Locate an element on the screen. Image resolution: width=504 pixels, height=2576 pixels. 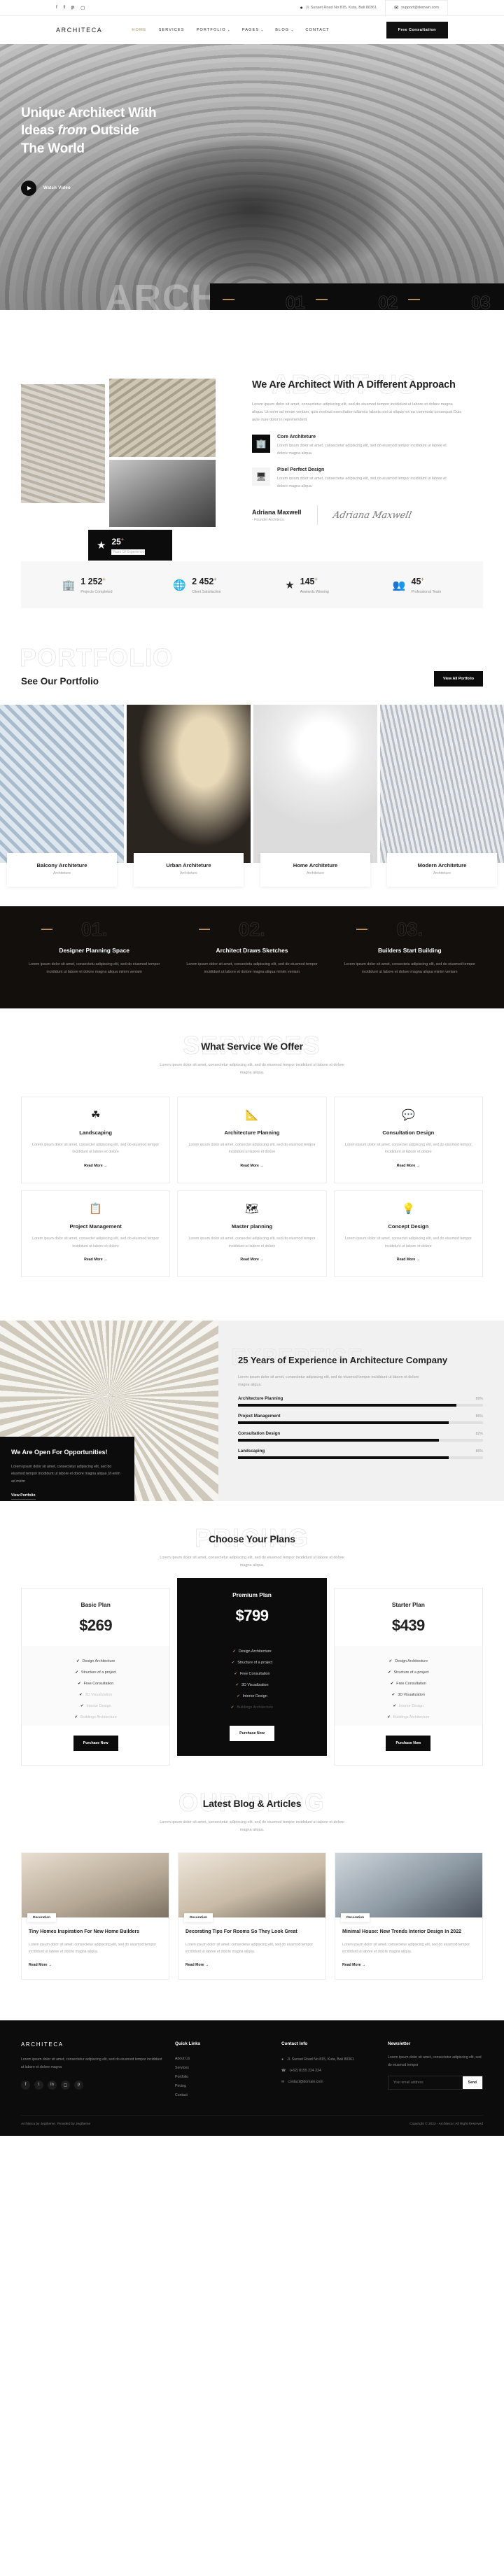
process-title: Designer Planning Space is located at coordinates (94, 951).